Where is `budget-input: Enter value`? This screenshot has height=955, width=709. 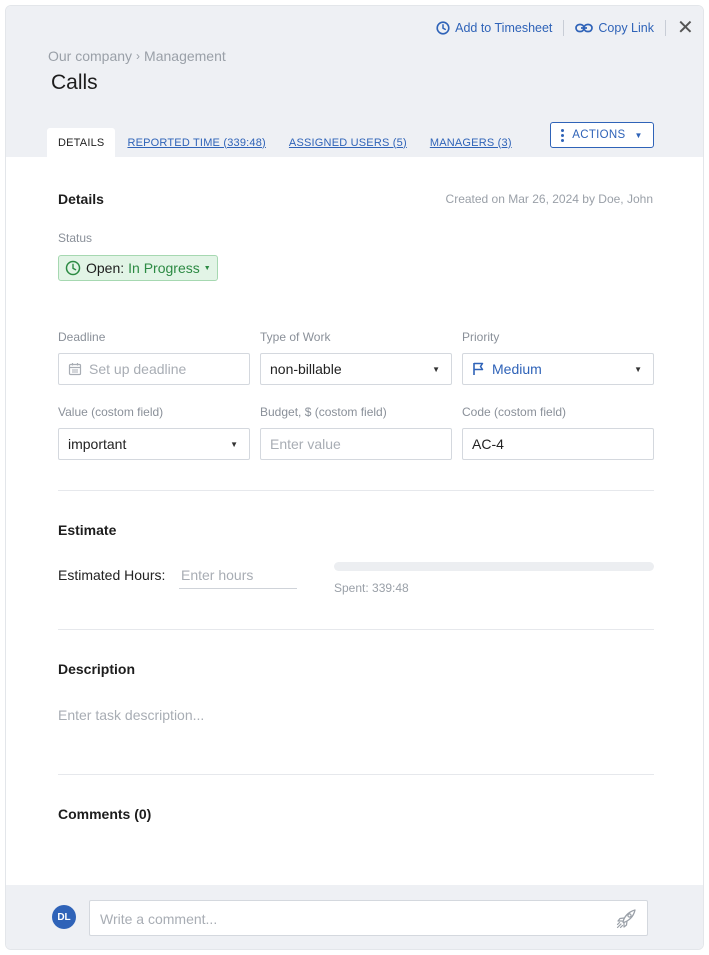
budget-input: Enter value is located at coordinates (356, 444).